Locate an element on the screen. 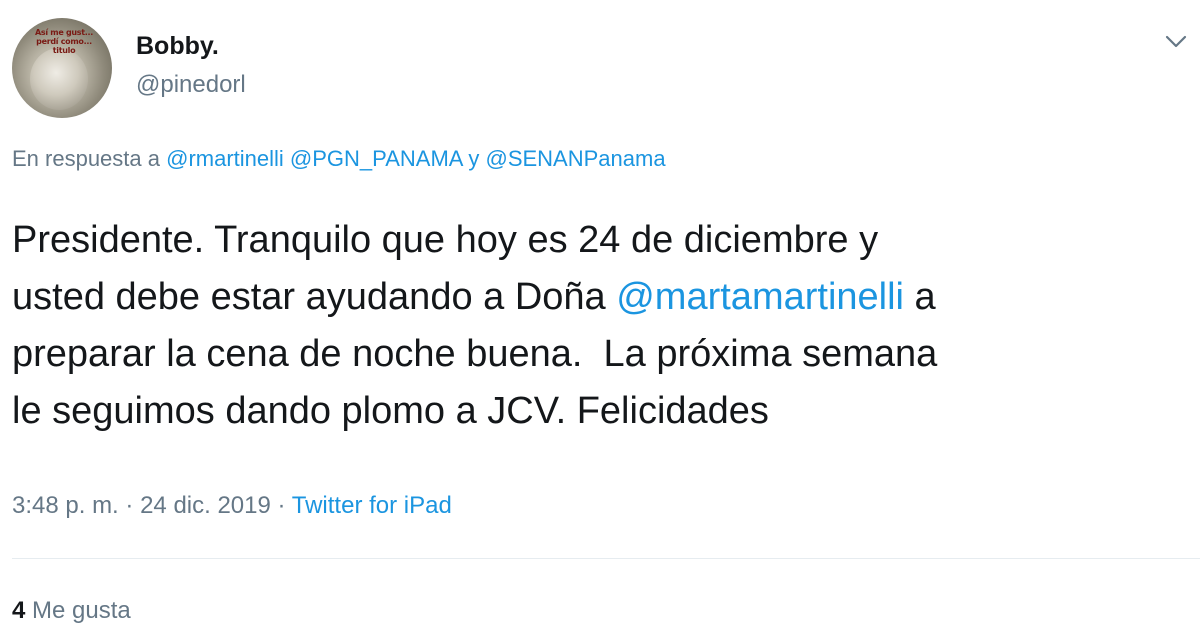 The width and height of the screenshot is (1200, 629). tweet-date: 24 dic. 2019 is located at coordinates (205, 505).